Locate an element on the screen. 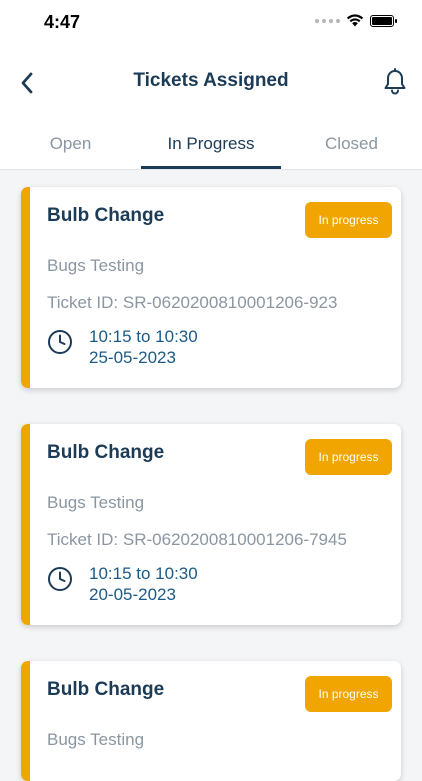 This screenshot has width=422, height=781. ticket-date: 25-05-2023 is located at coordinates (132, 357).